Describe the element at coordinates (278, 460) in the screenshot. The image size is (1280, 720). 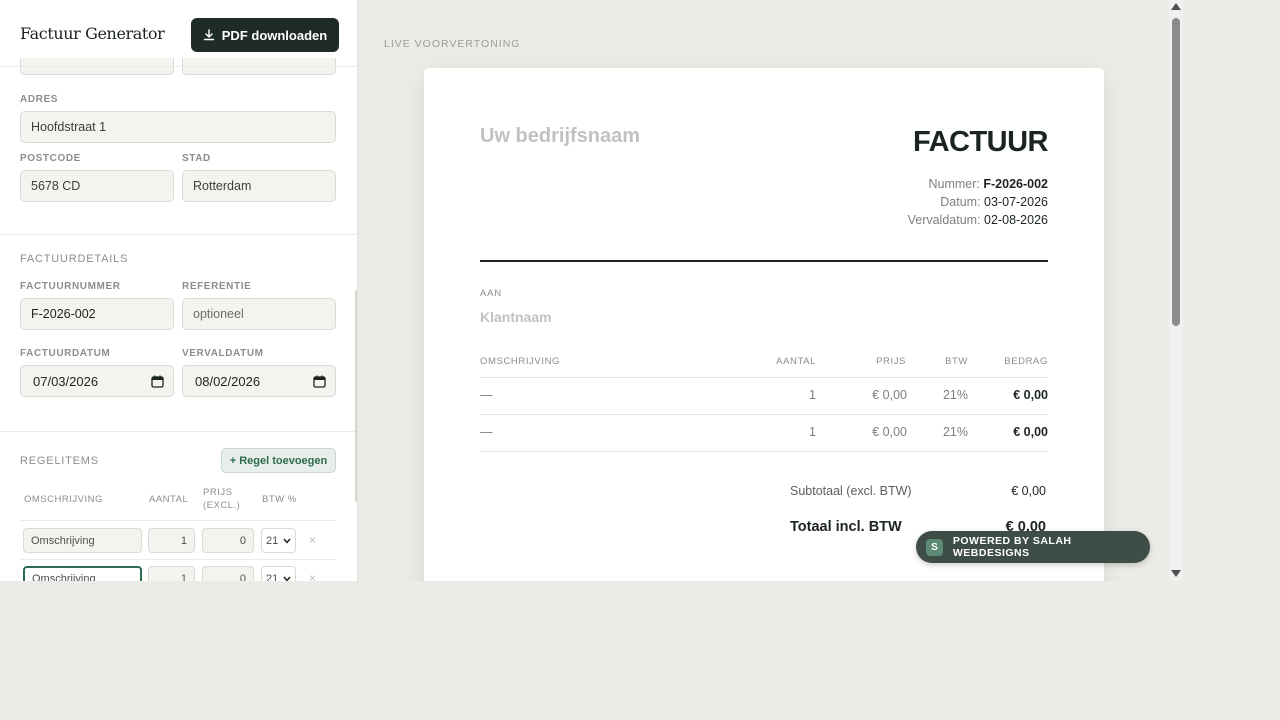
I see `add-line-button: + Regel toevoegen` at that location.